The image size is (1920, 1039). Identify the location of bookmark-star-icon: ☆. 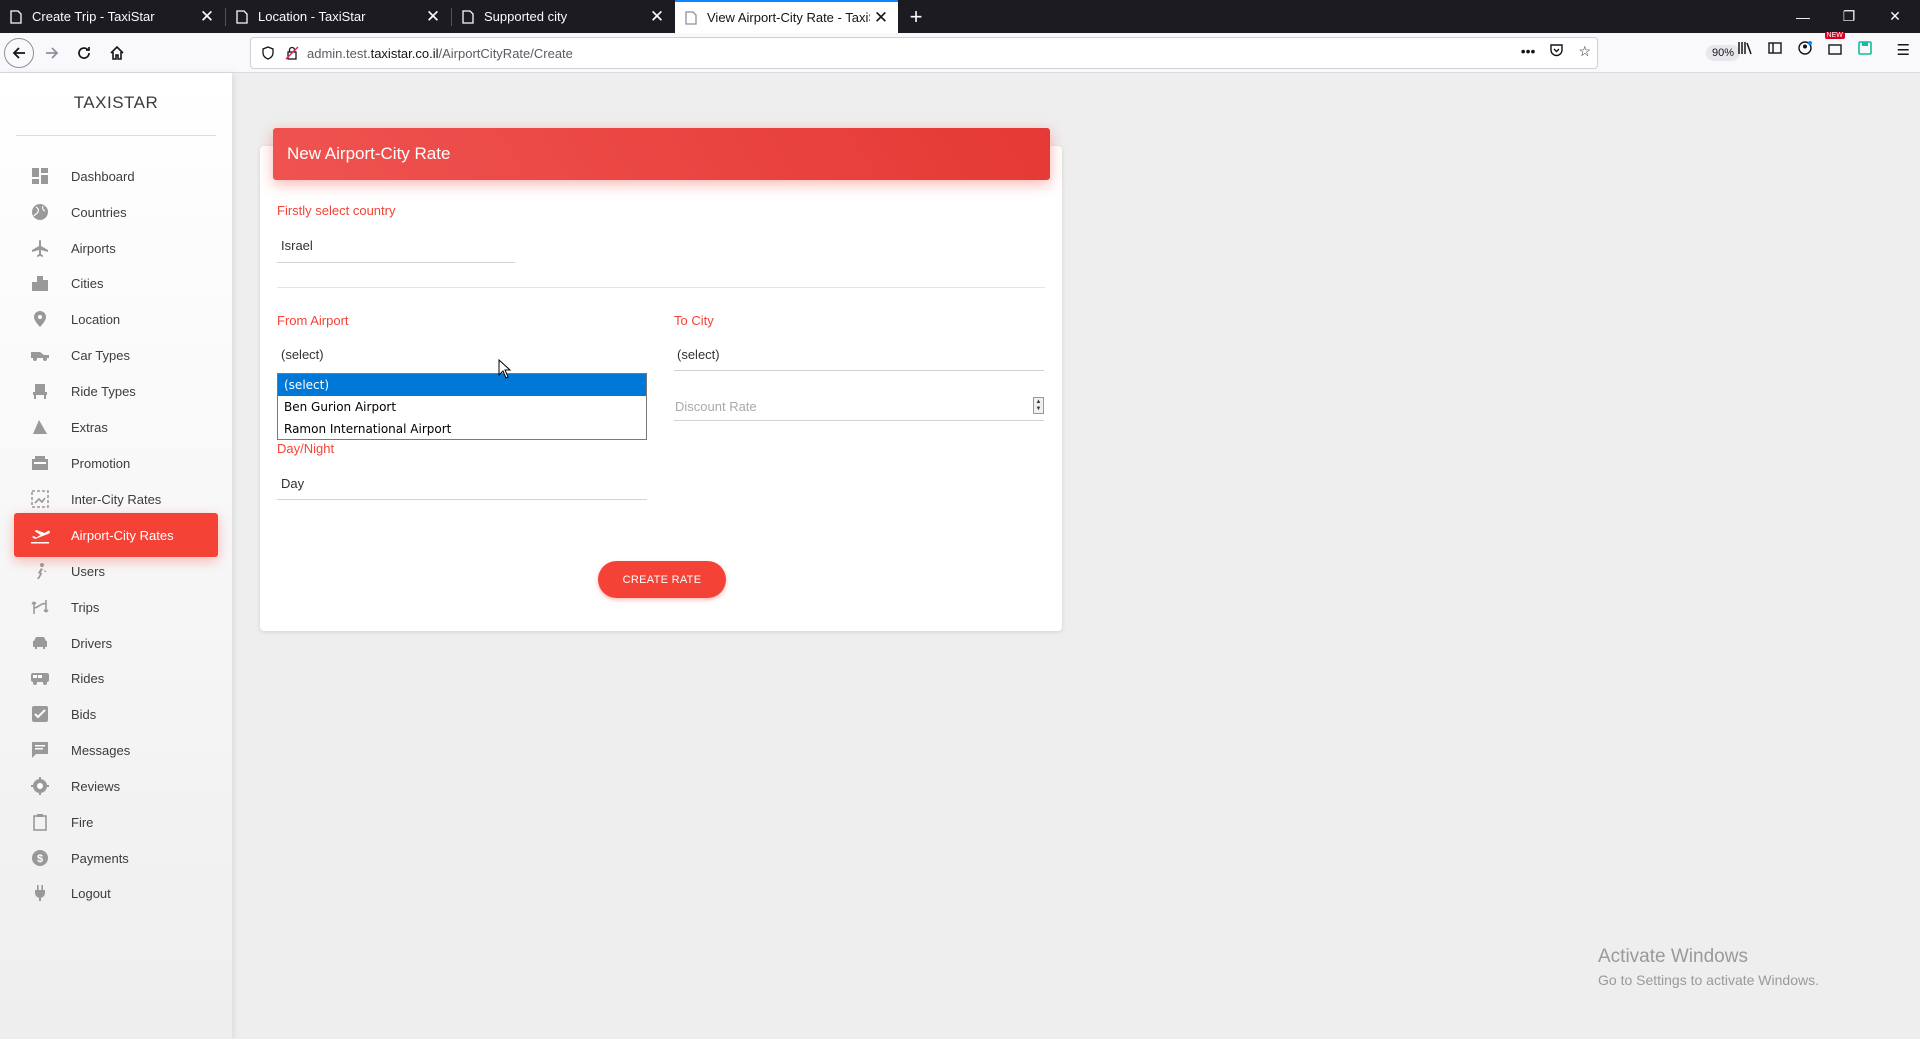
(1584, 52).